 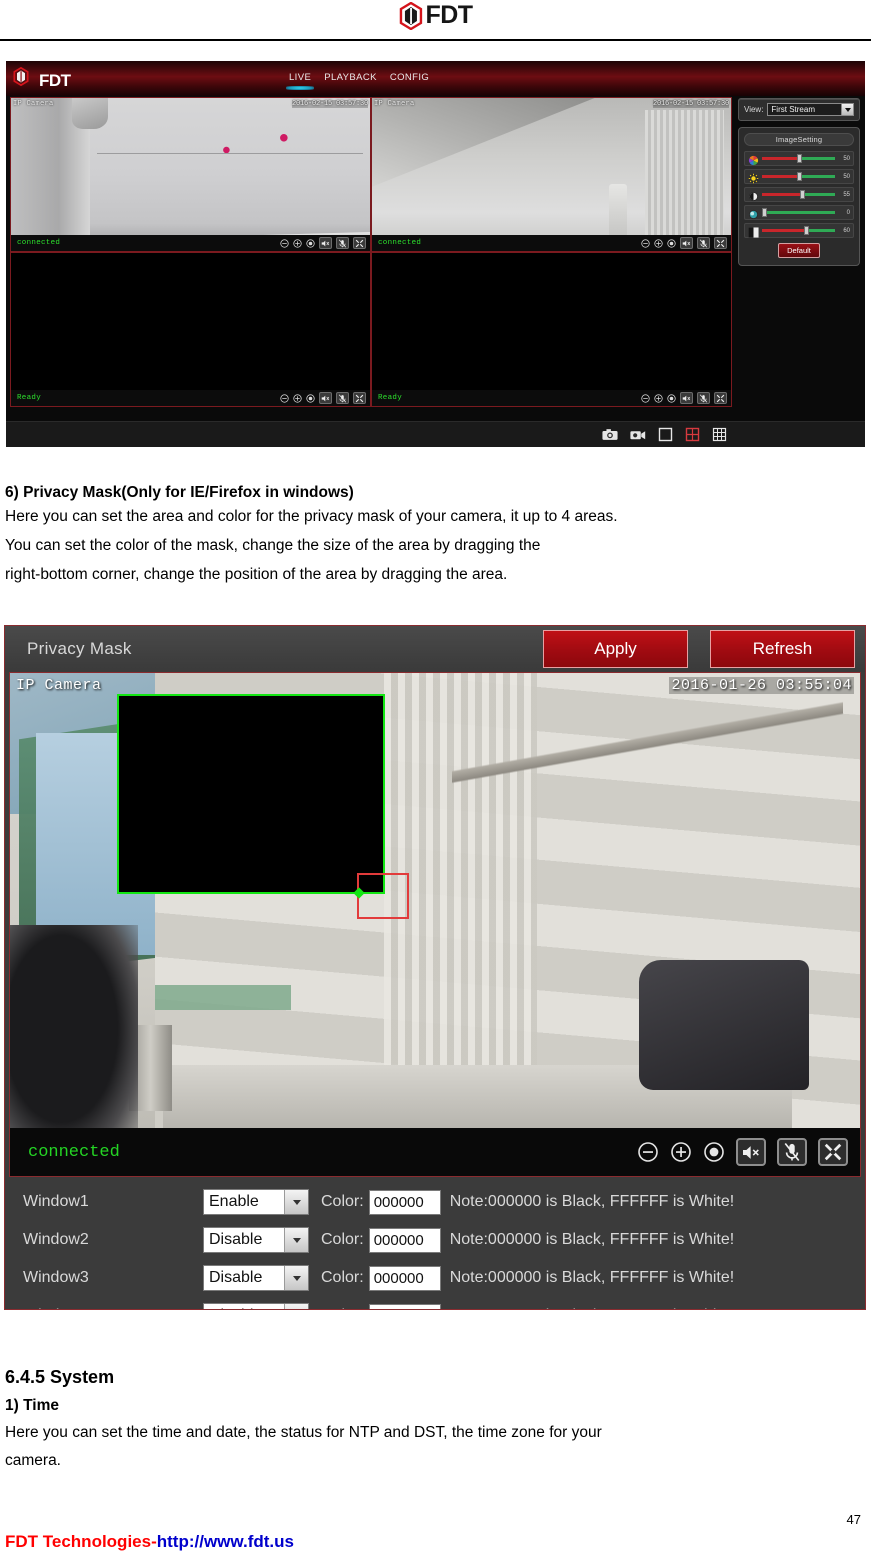 What do you see at coordinates (551, 329) in the screenshot?
I see `video-cell-4: Ready` at bounding box center [551, 329].